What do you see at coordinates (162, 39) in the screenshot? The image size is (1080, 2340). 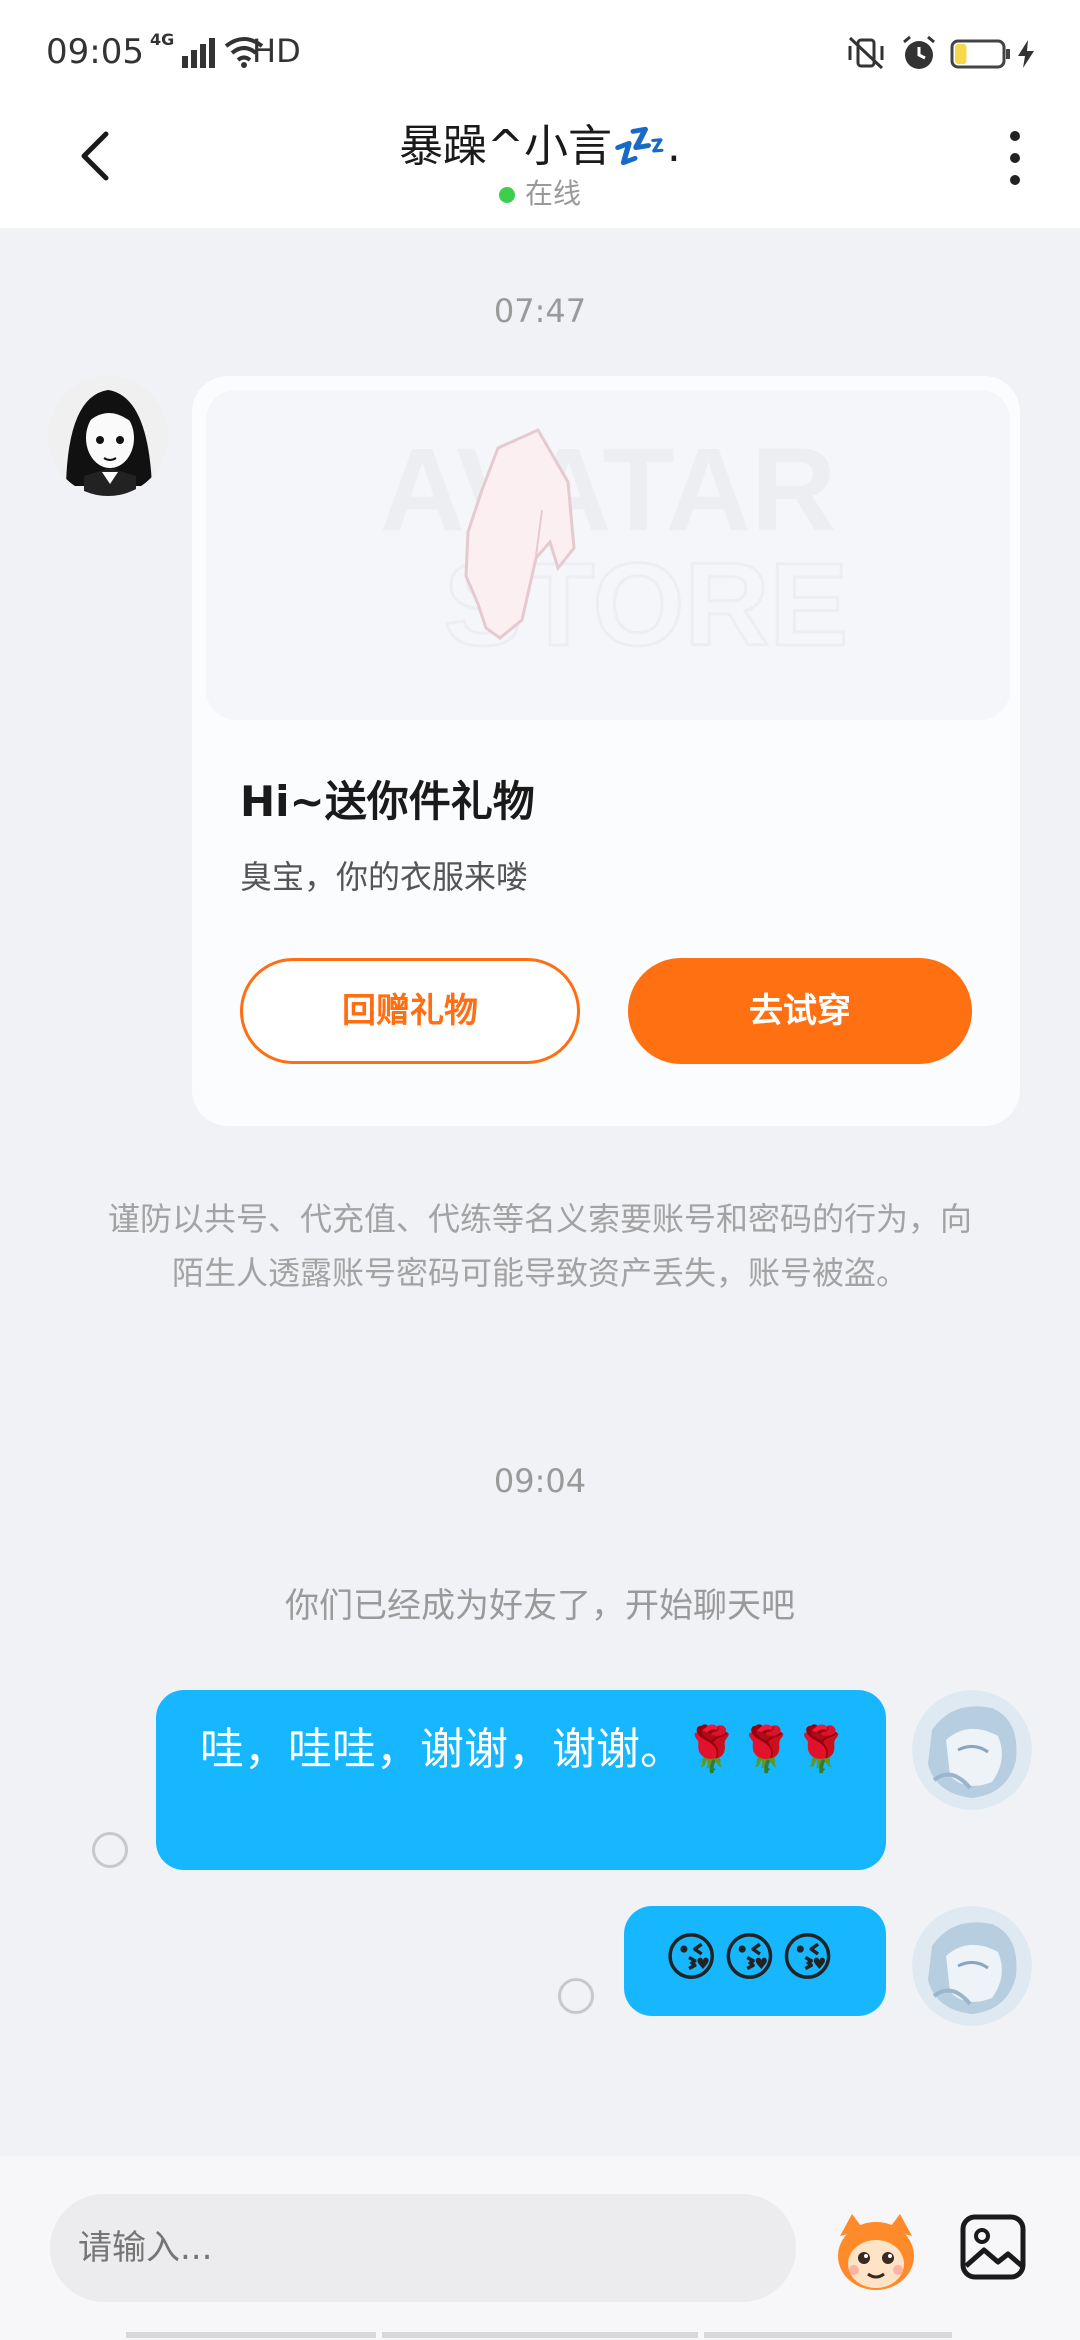 I see `network-type: 4G` at bounding box center [162, 39].